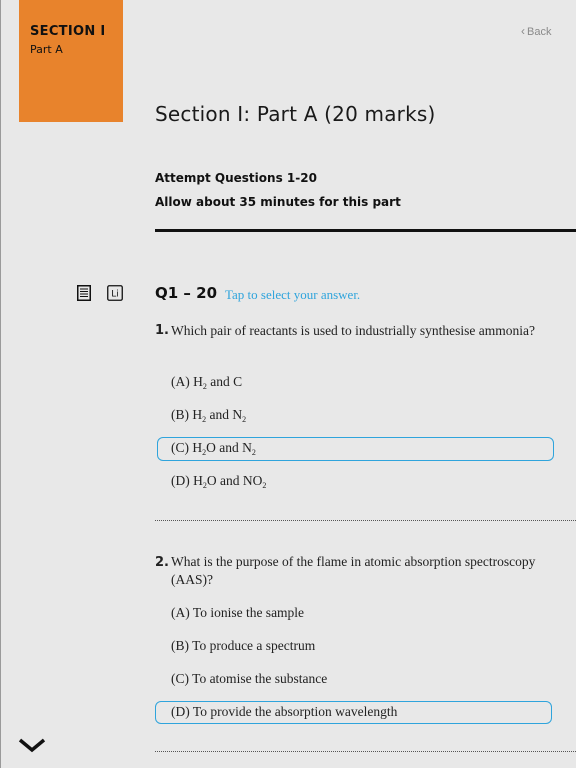  Describe the element at coordinates (249, 679) in the screenshot. I see `q2-option-c: (C) To atomise the substance` at that location.